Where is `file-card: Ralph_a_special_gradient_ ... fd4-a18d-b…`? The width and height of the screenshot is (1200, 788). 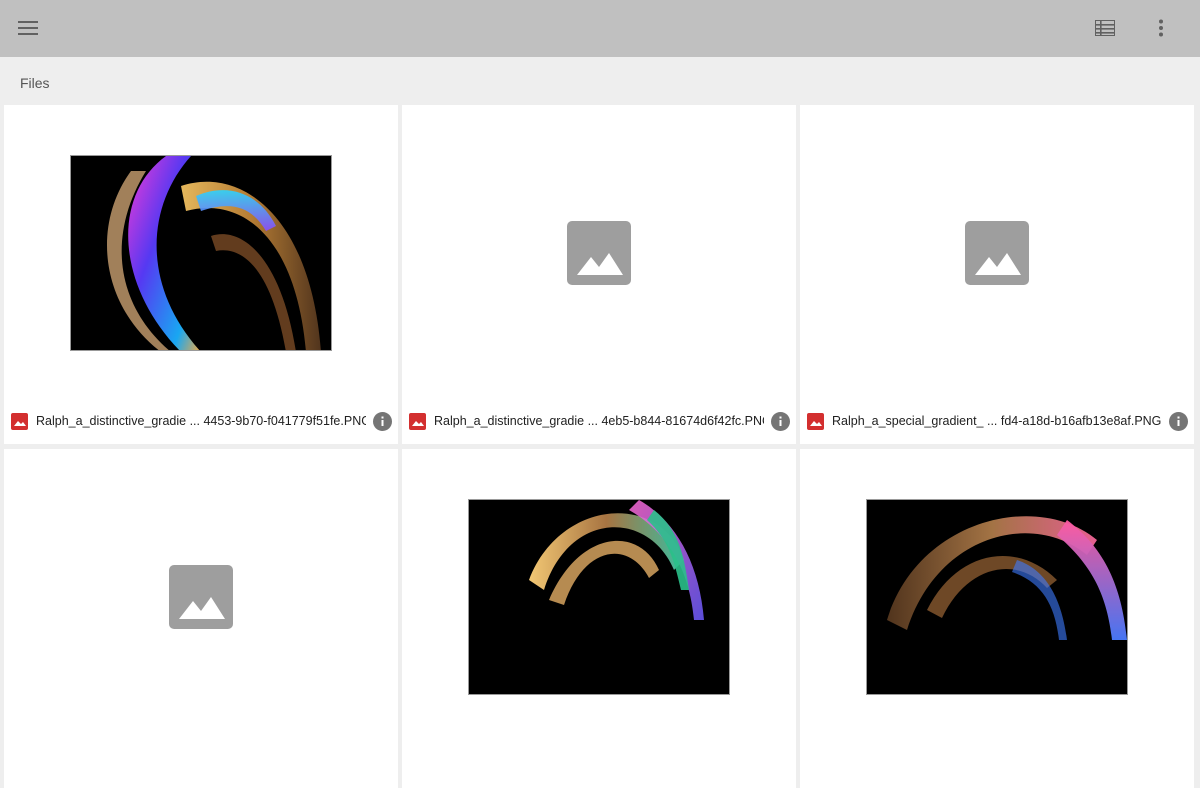 file-card: Ralph_a_special_gradient_ ... fd4-a18d-b… is located at coordinates (997, 274).